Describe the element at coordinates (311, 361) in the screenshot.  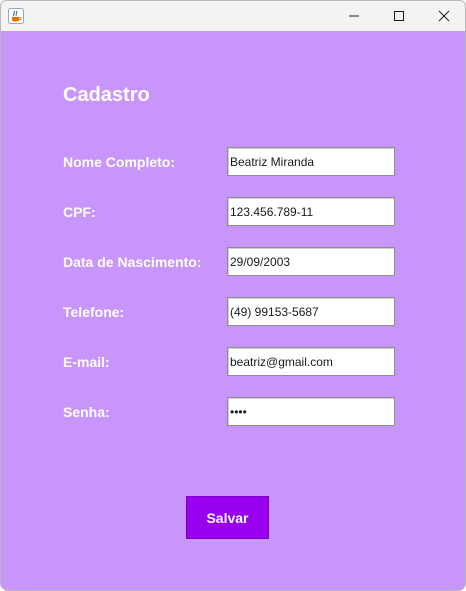
I see `email-field: beatriz@gmail.com` at that location.